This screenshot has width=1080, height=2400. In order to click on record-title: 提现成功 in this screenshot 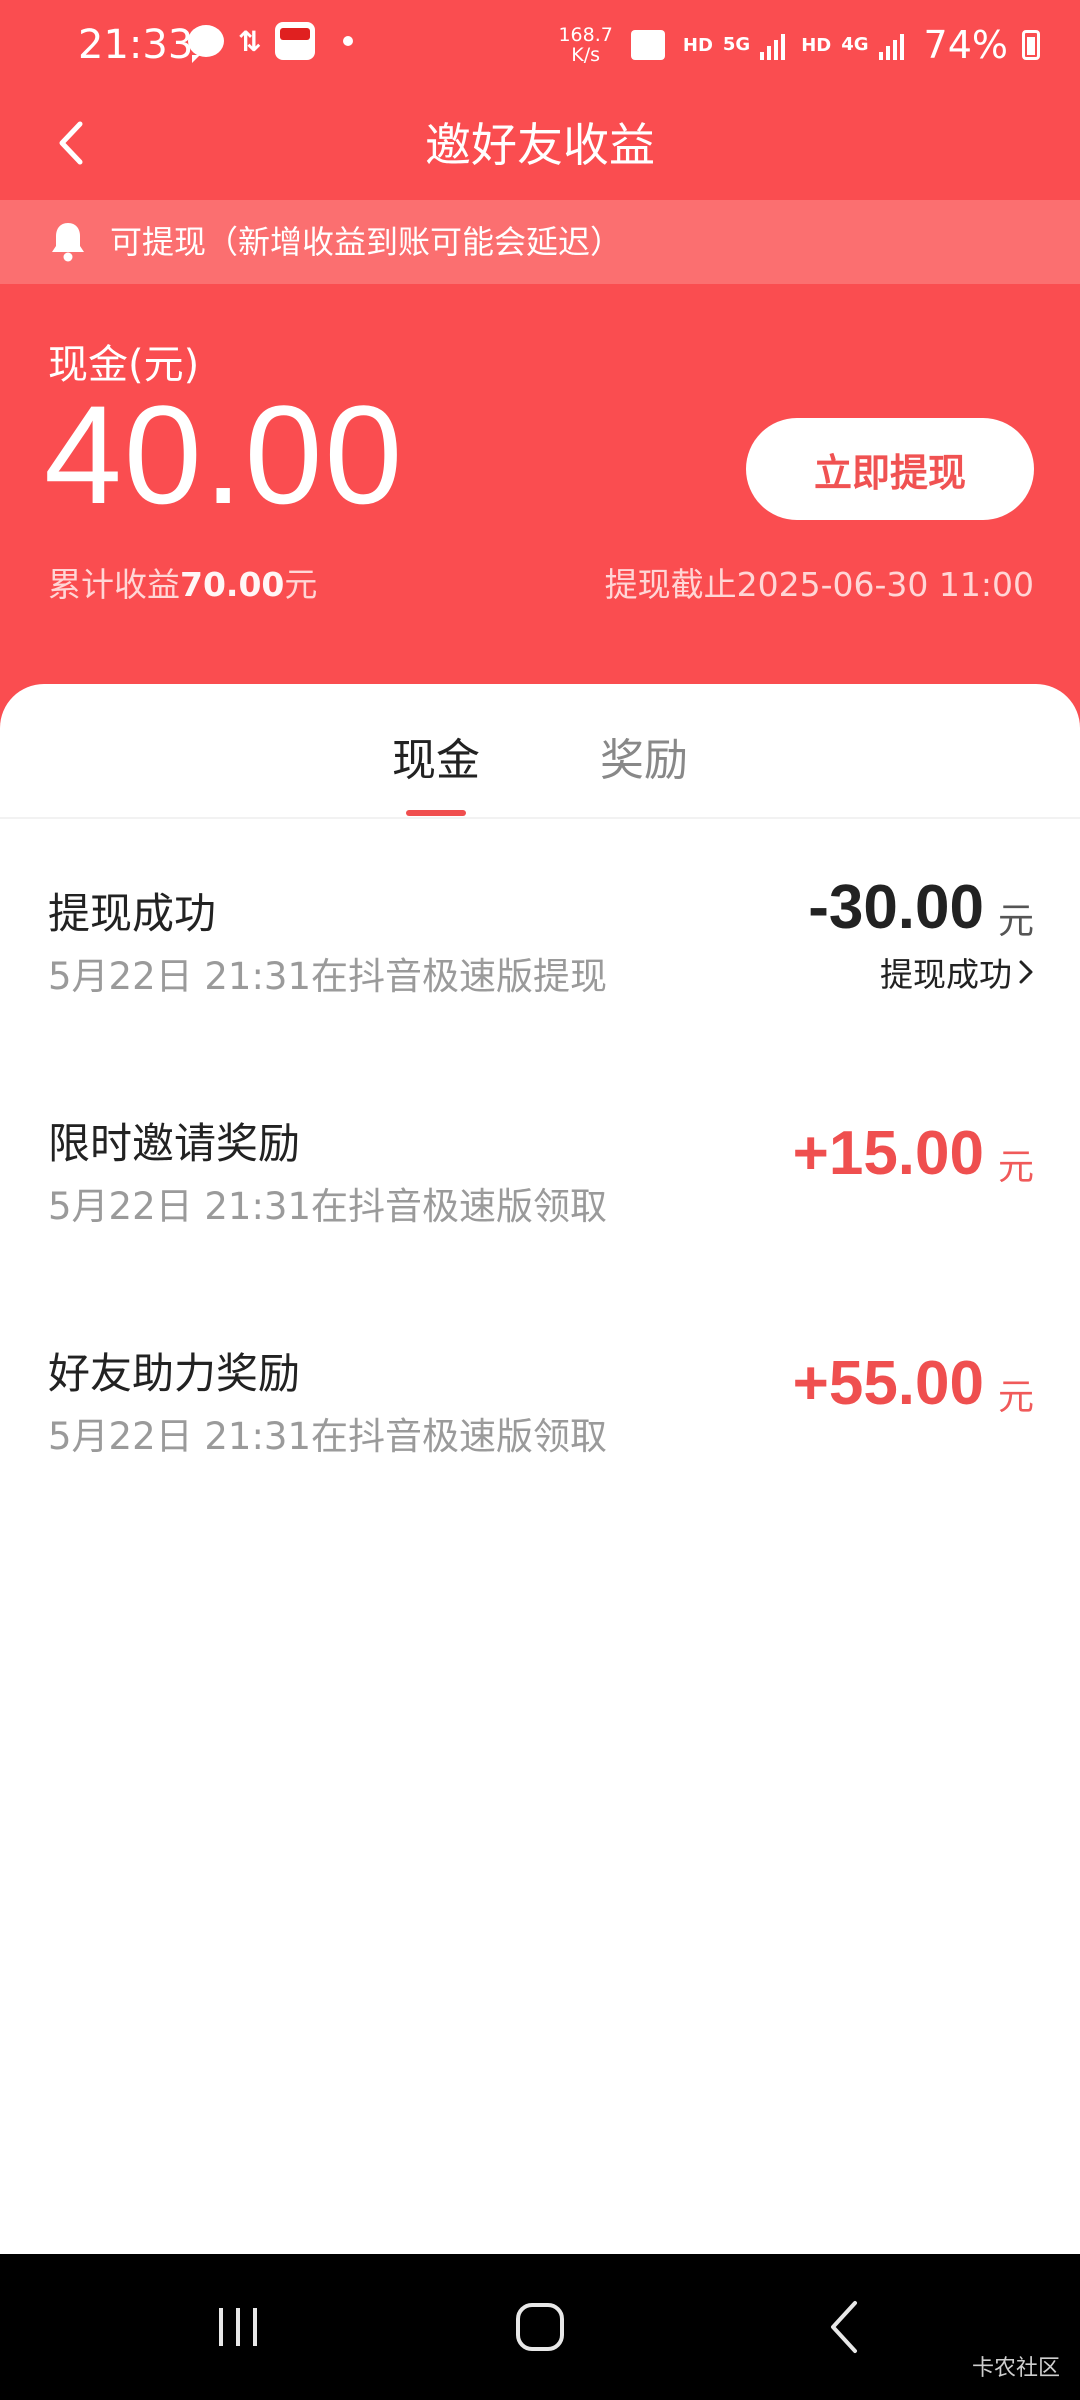, I will do `click(132, 913)`.